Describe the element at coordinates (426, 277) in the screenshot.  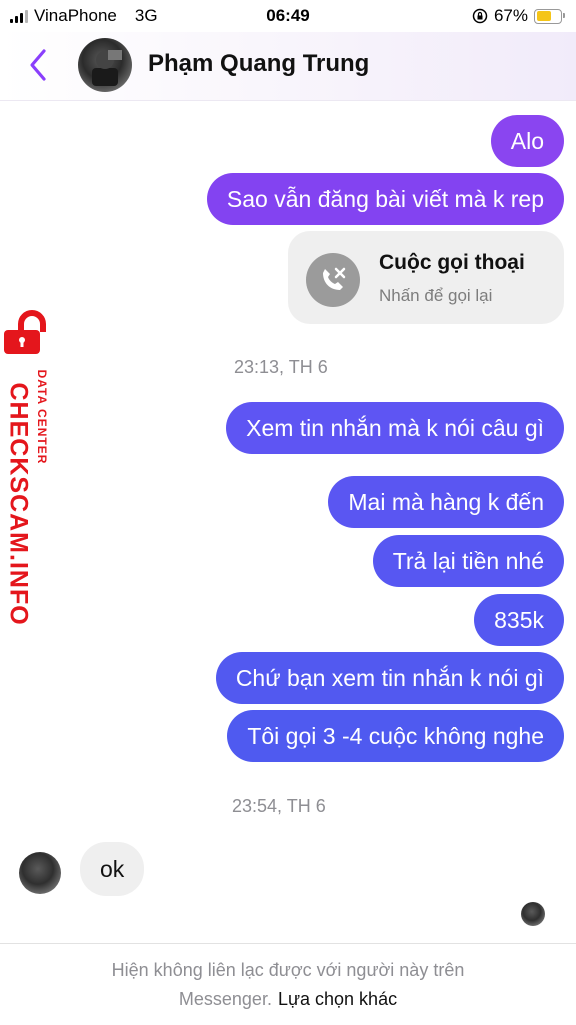
I see `missed-call-card: Cuộc gọi thoại Nhấn để gọi lại` at that location.